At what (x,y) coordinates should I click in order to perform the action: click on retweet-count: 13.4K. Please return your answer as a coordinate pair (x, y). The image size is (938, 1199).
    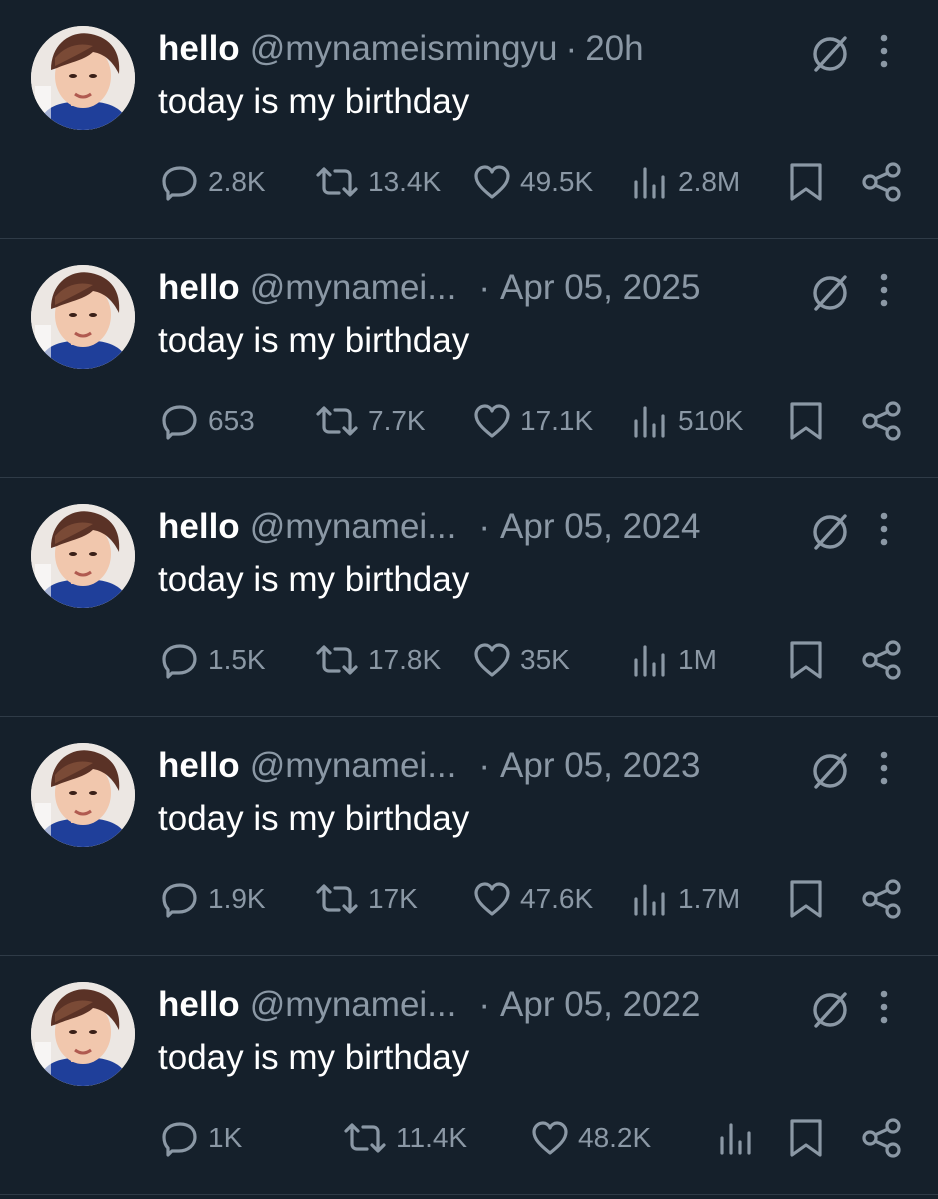
    Looking at the image, I should click on (405, 181).